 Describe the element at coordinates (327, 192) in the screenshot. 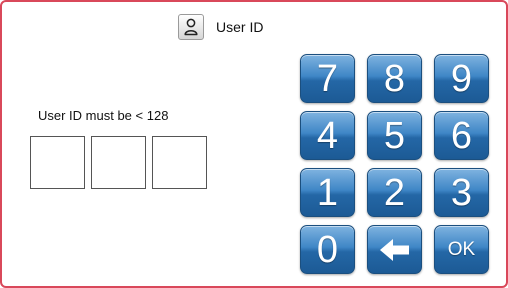

I see `key-1: 1` at that location.